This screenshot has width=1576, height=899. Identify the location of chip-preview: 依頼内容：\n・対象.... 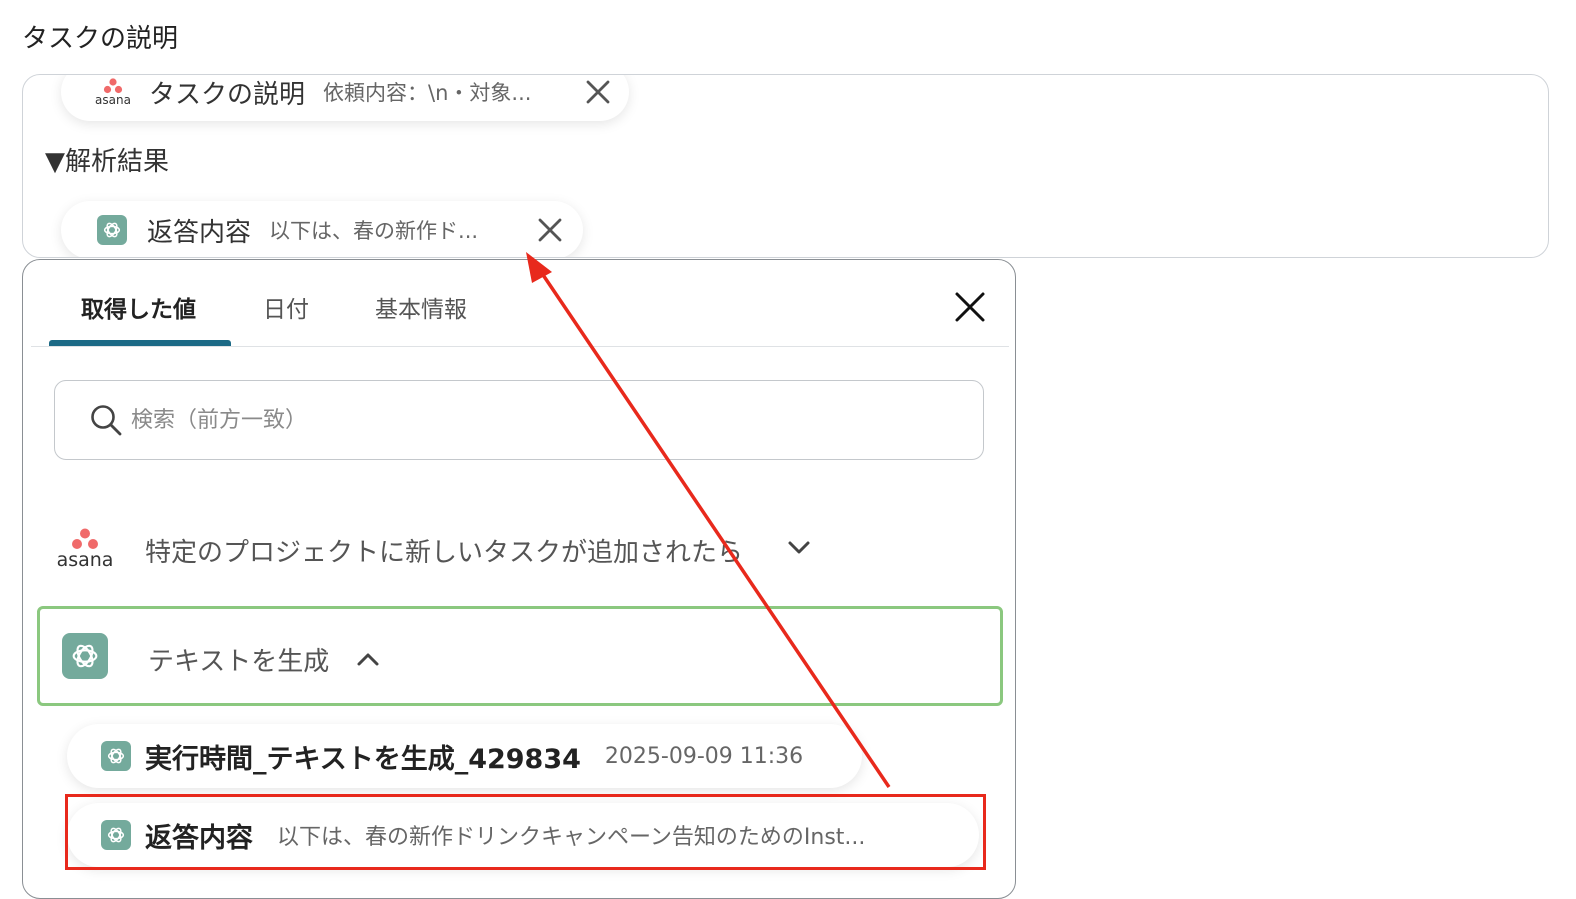
(427, 93).